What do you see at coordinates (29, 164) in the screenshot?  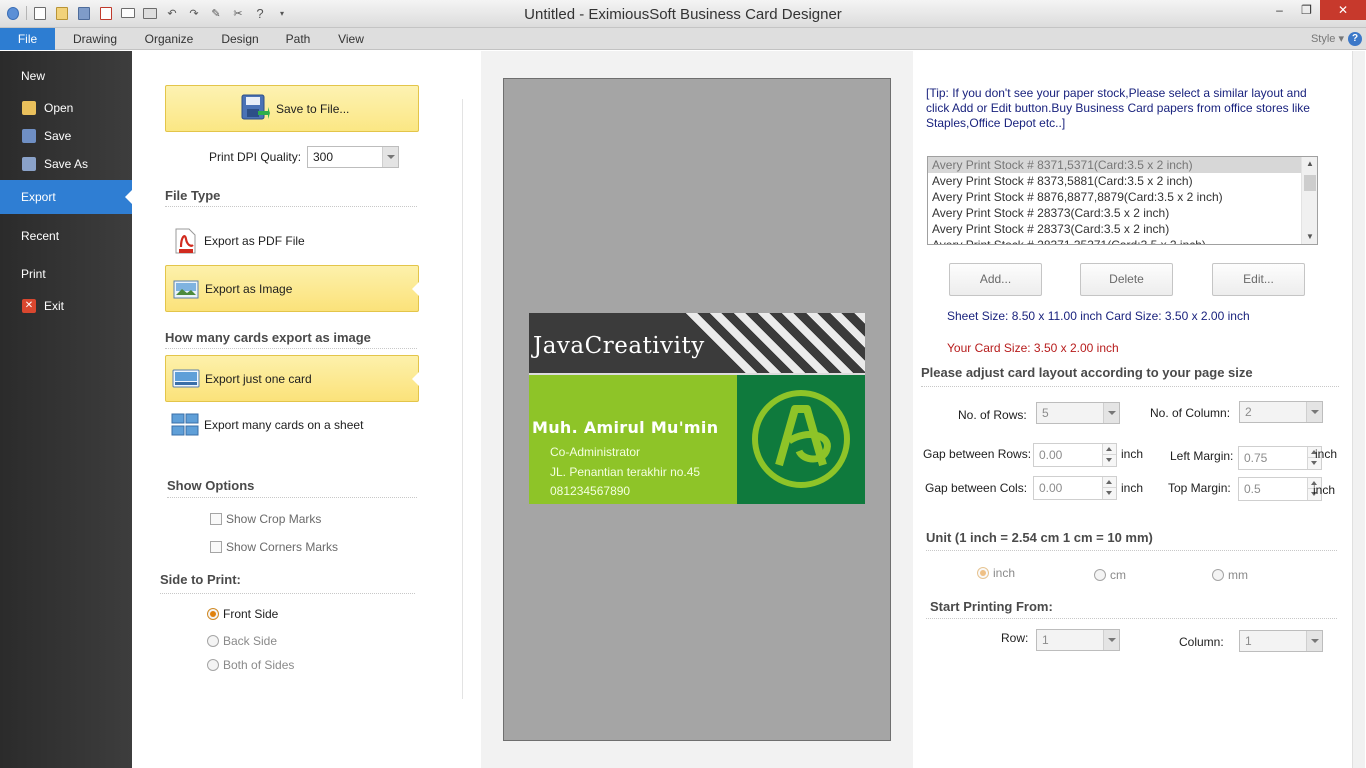 I see `save-as-icon` at bounding box center [29, 164].